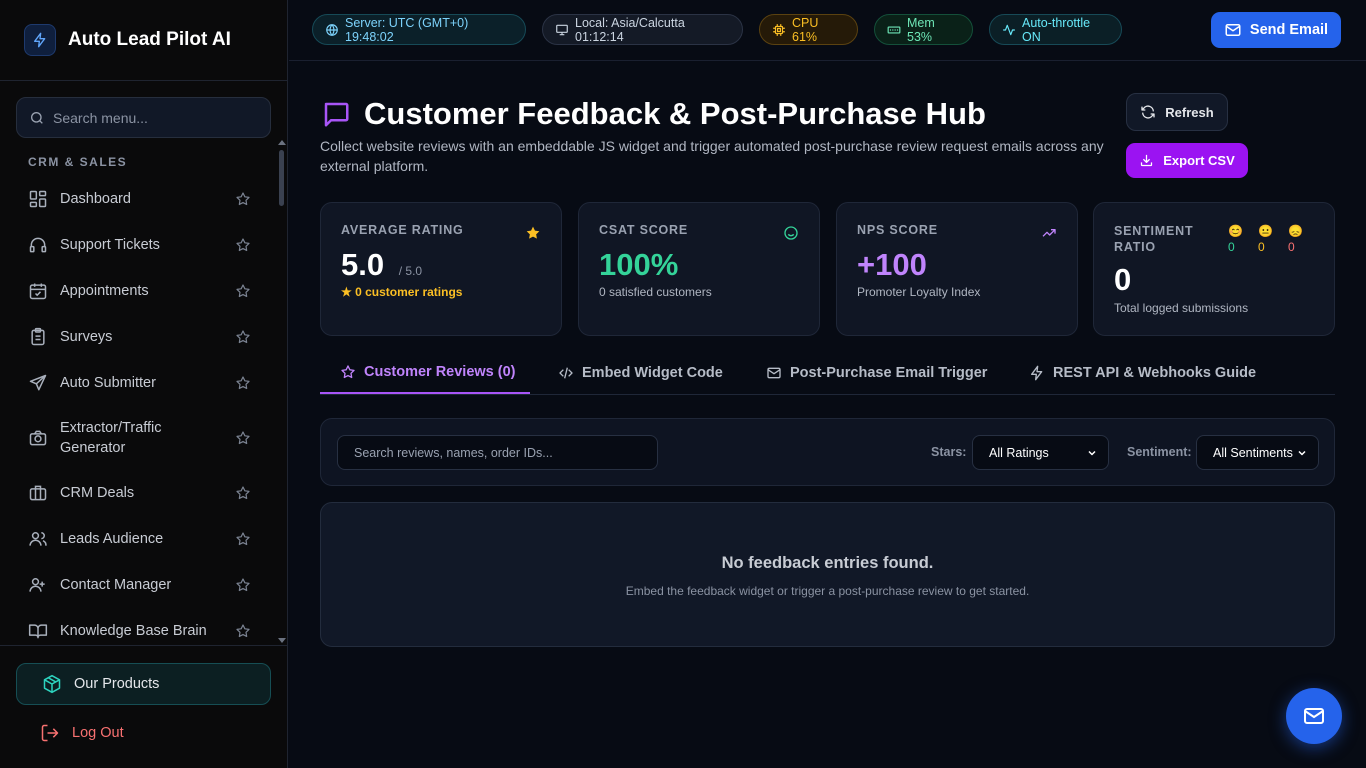 Image resolution: width=1366 pixels, height=768 pixels. I want to click on csat-score-card: CSAT SCORE 100% 0 satisfied customers, so click(699, 269).